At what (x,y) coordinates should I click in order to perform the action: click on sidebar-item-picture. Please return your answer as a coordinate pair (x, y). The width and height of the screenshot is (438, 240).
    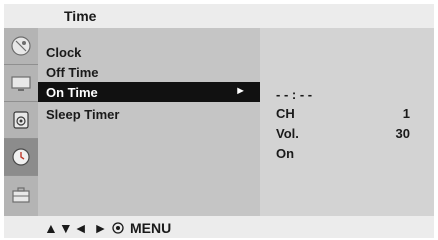
    Looking at the image, I should click on (21, 83).